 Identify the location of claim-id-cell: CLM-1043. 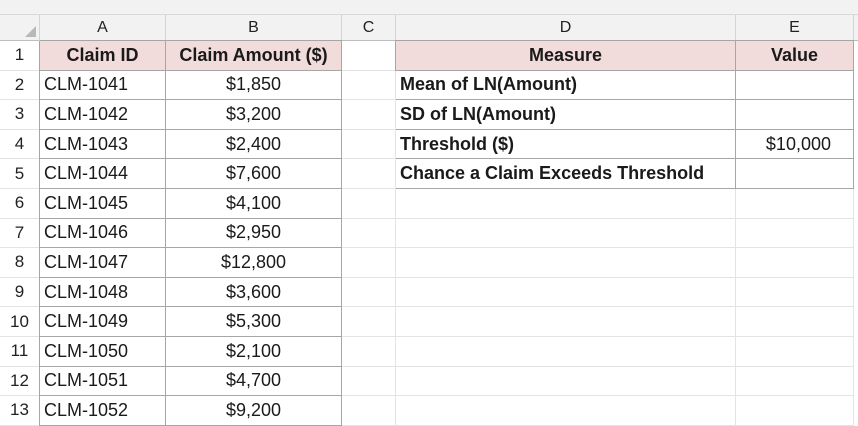
(102, 144).